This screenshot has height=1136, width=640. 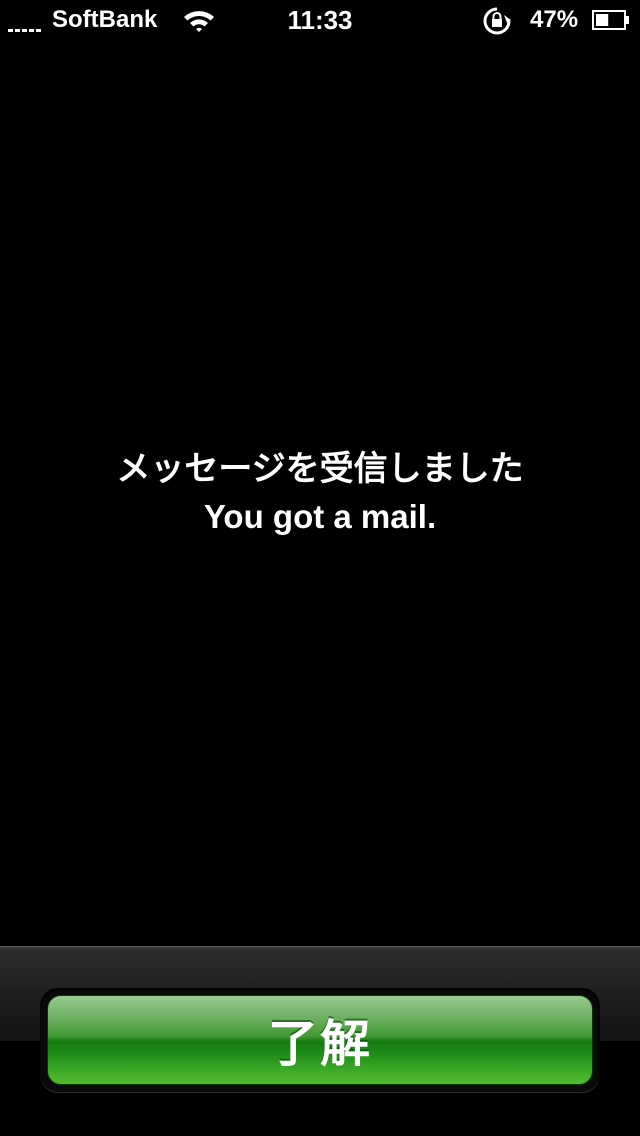 What do you see at coordinates (610, 20) in the screenshot?
I see `battery-icon` at bounding box center [610, 20].